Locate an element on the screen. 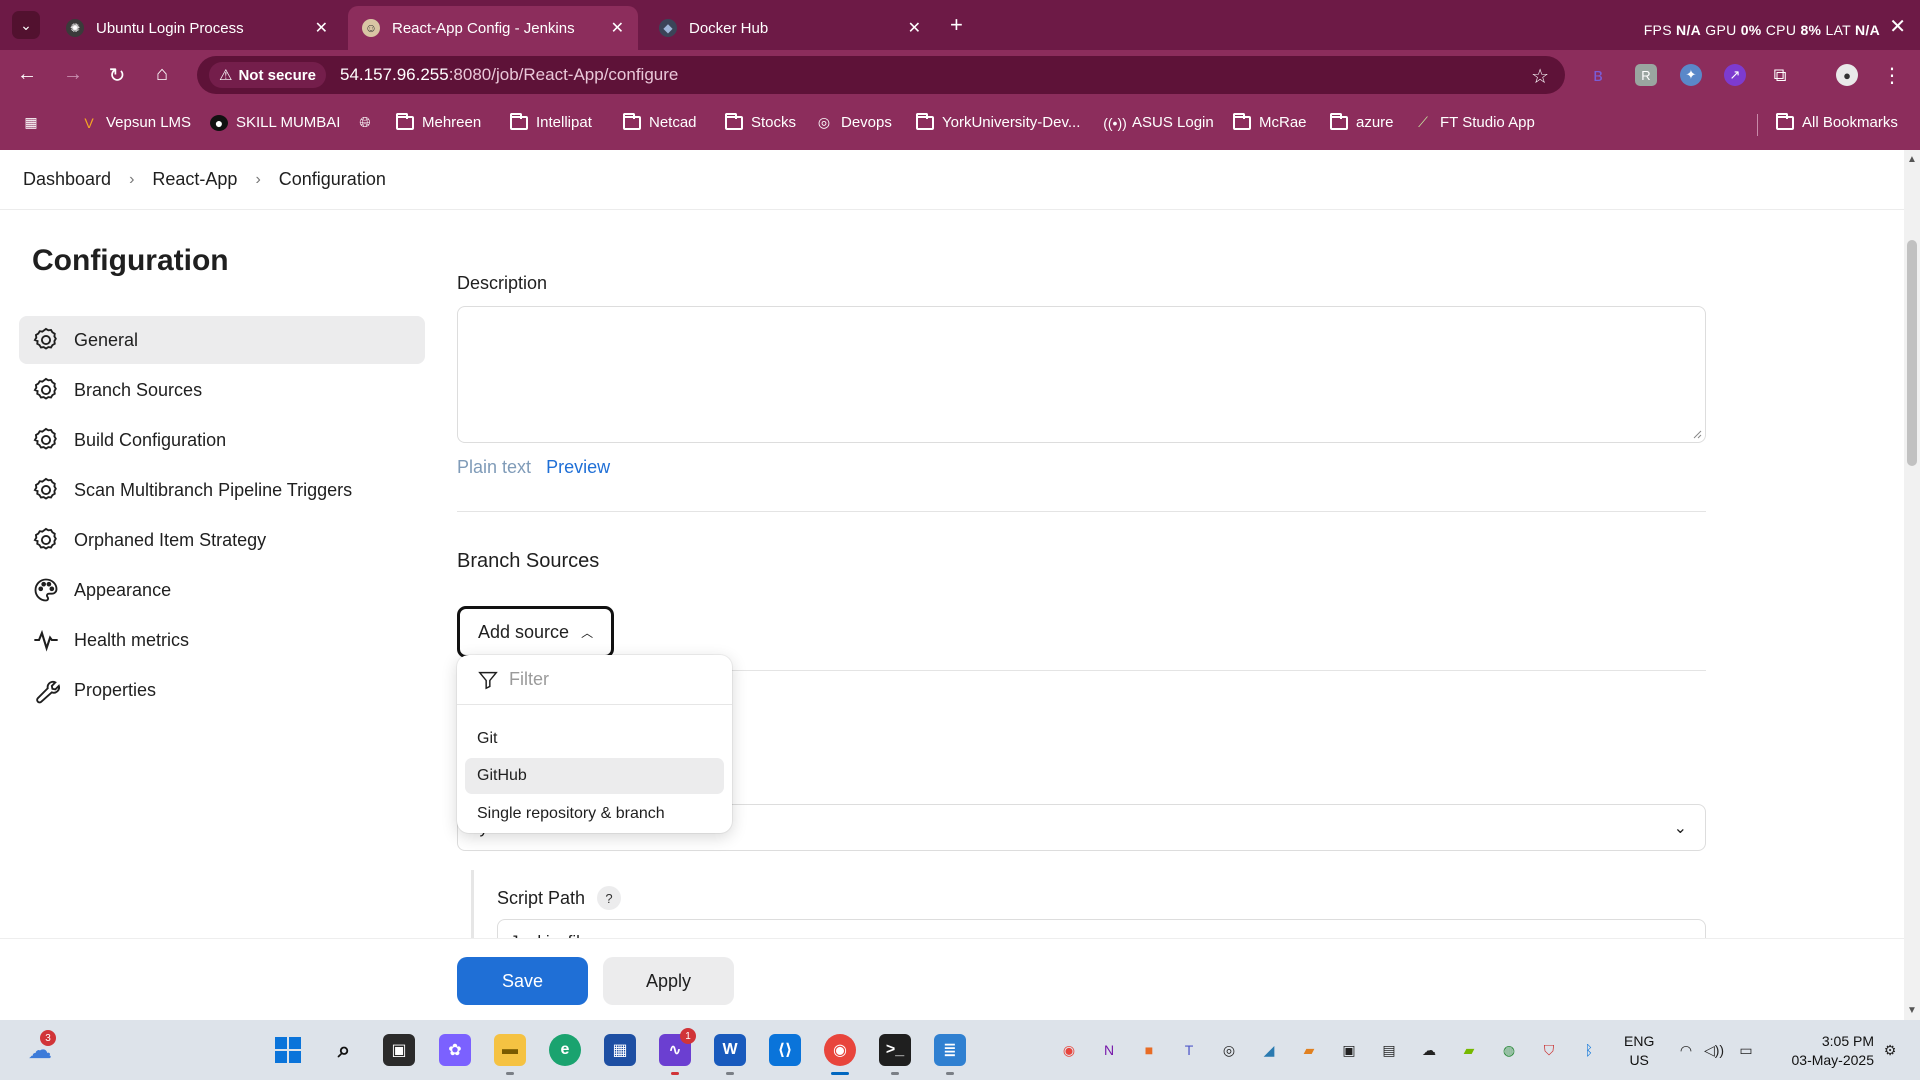  bookmark-azure: azure is located at coordinates (1362, 121).